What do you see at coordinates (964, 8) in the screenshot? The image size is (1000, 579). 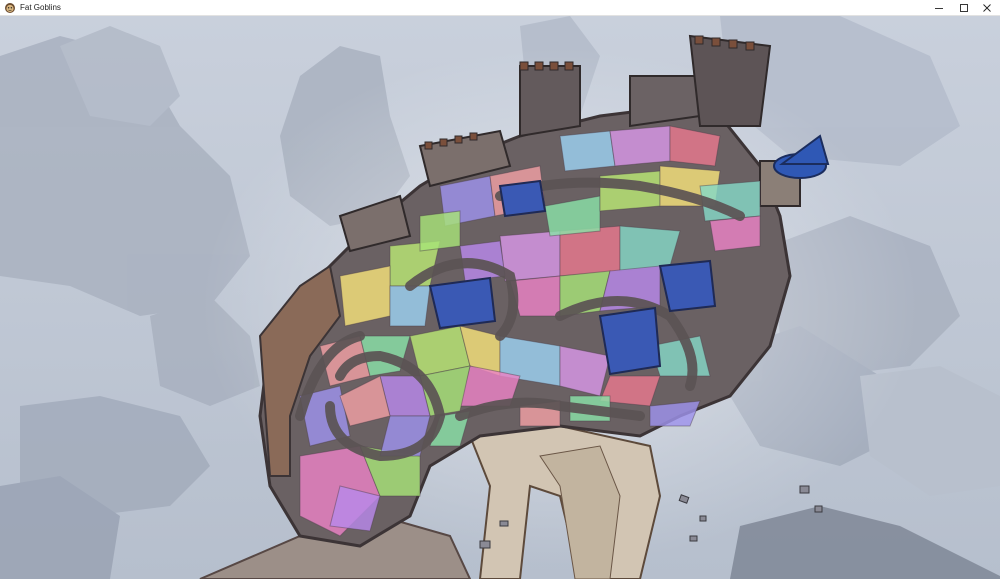 I see `maximize-icon` at bounding box center [964, 8].